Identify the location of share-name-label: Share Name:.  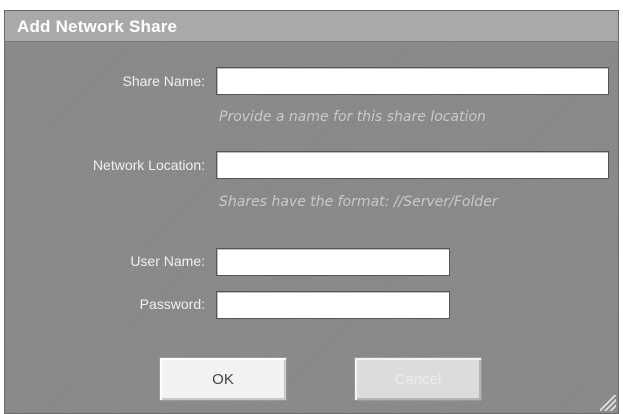
(163, 81).